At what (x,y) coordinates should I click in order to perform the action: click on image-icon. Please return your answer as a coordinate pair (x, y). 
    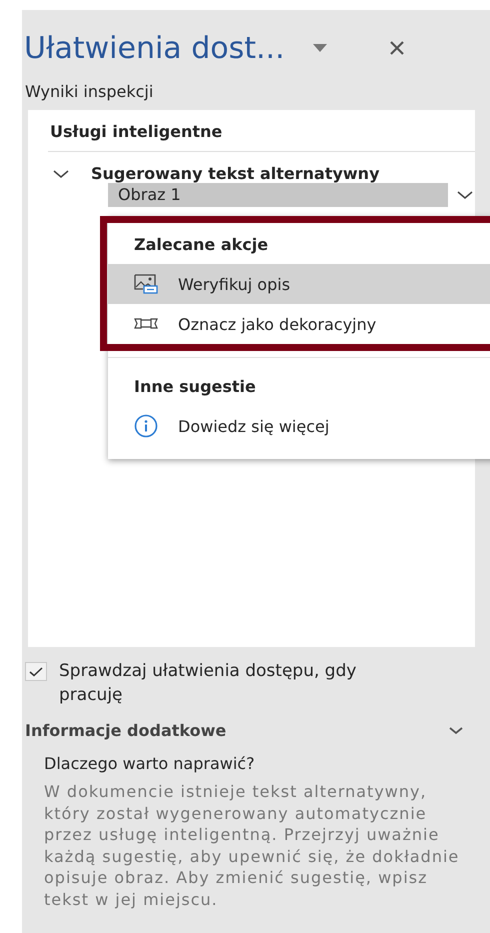
    Looking at the image, I should click on (146, 284).